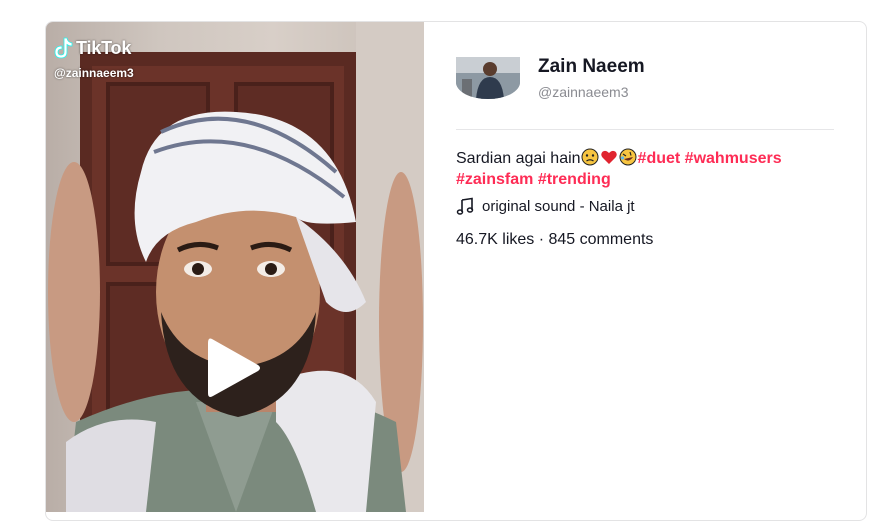 This screenshot has height=521, width=887. Describe the element at coordinates (94, 73) in the screenshot. I see `tiktok-watermark-handle: @zainnaeem3` at that location.